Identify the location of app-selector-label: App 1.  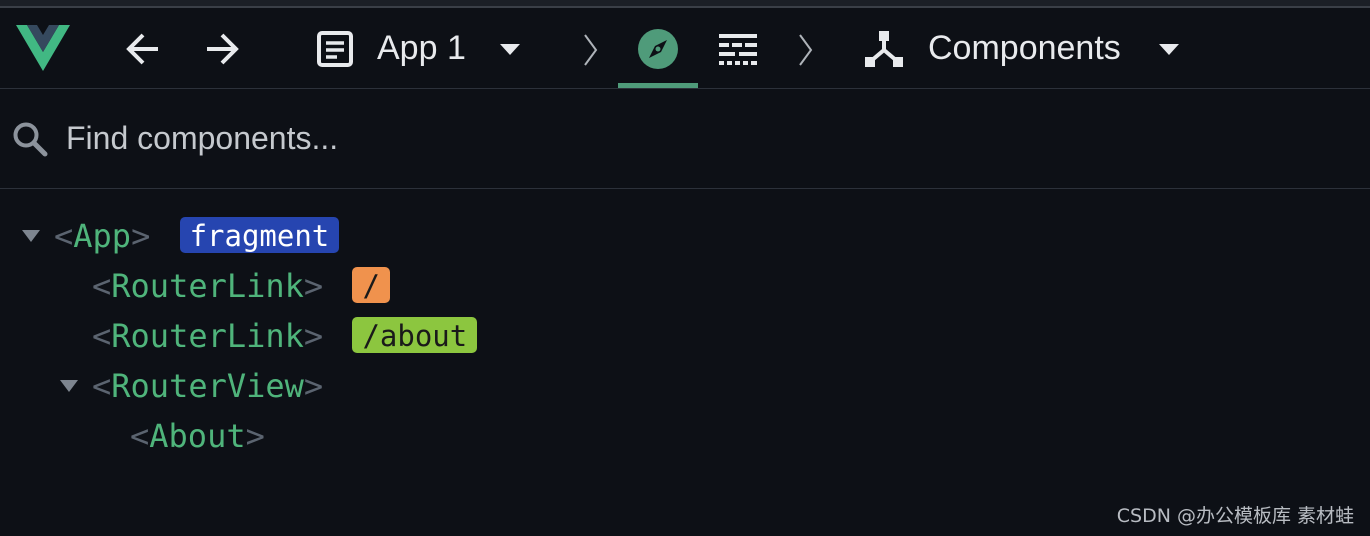
(421, 48).